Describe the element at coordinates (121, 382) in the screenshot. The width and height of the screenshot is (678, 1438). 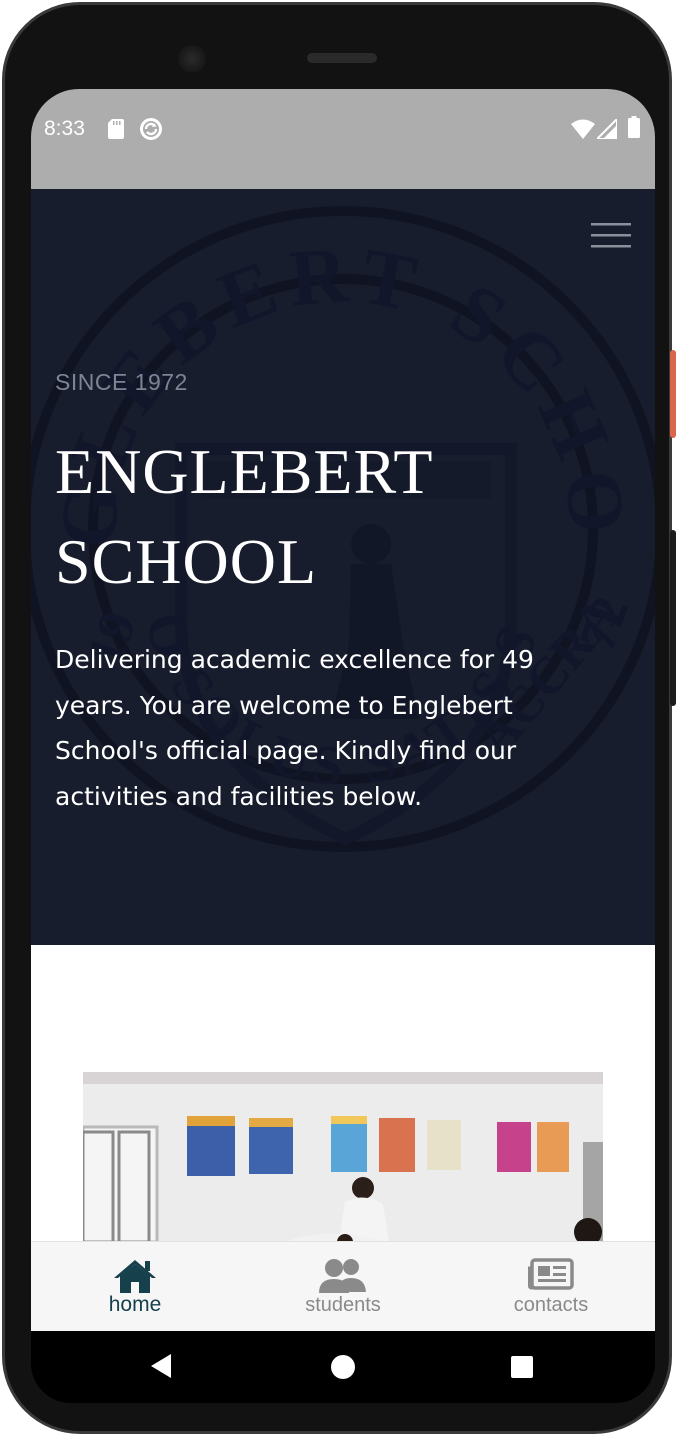
I see `since-label: SINCE 1972` at that location.